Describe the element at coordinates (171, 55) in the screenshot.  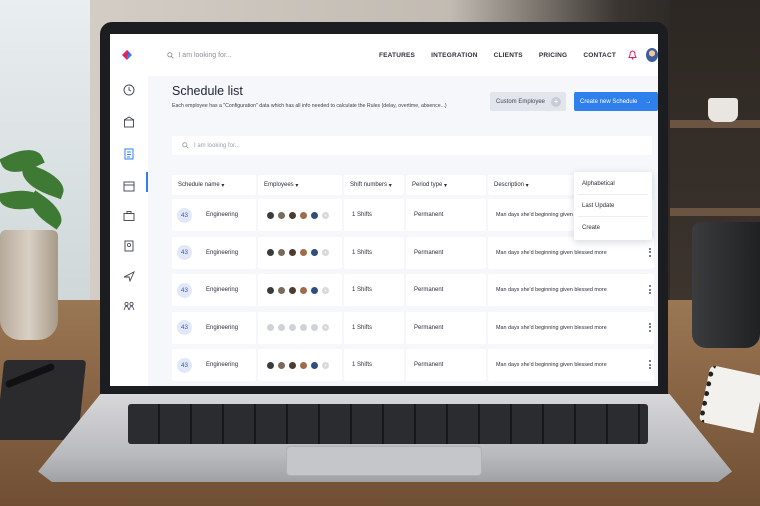
I see `search-icon` at that location.